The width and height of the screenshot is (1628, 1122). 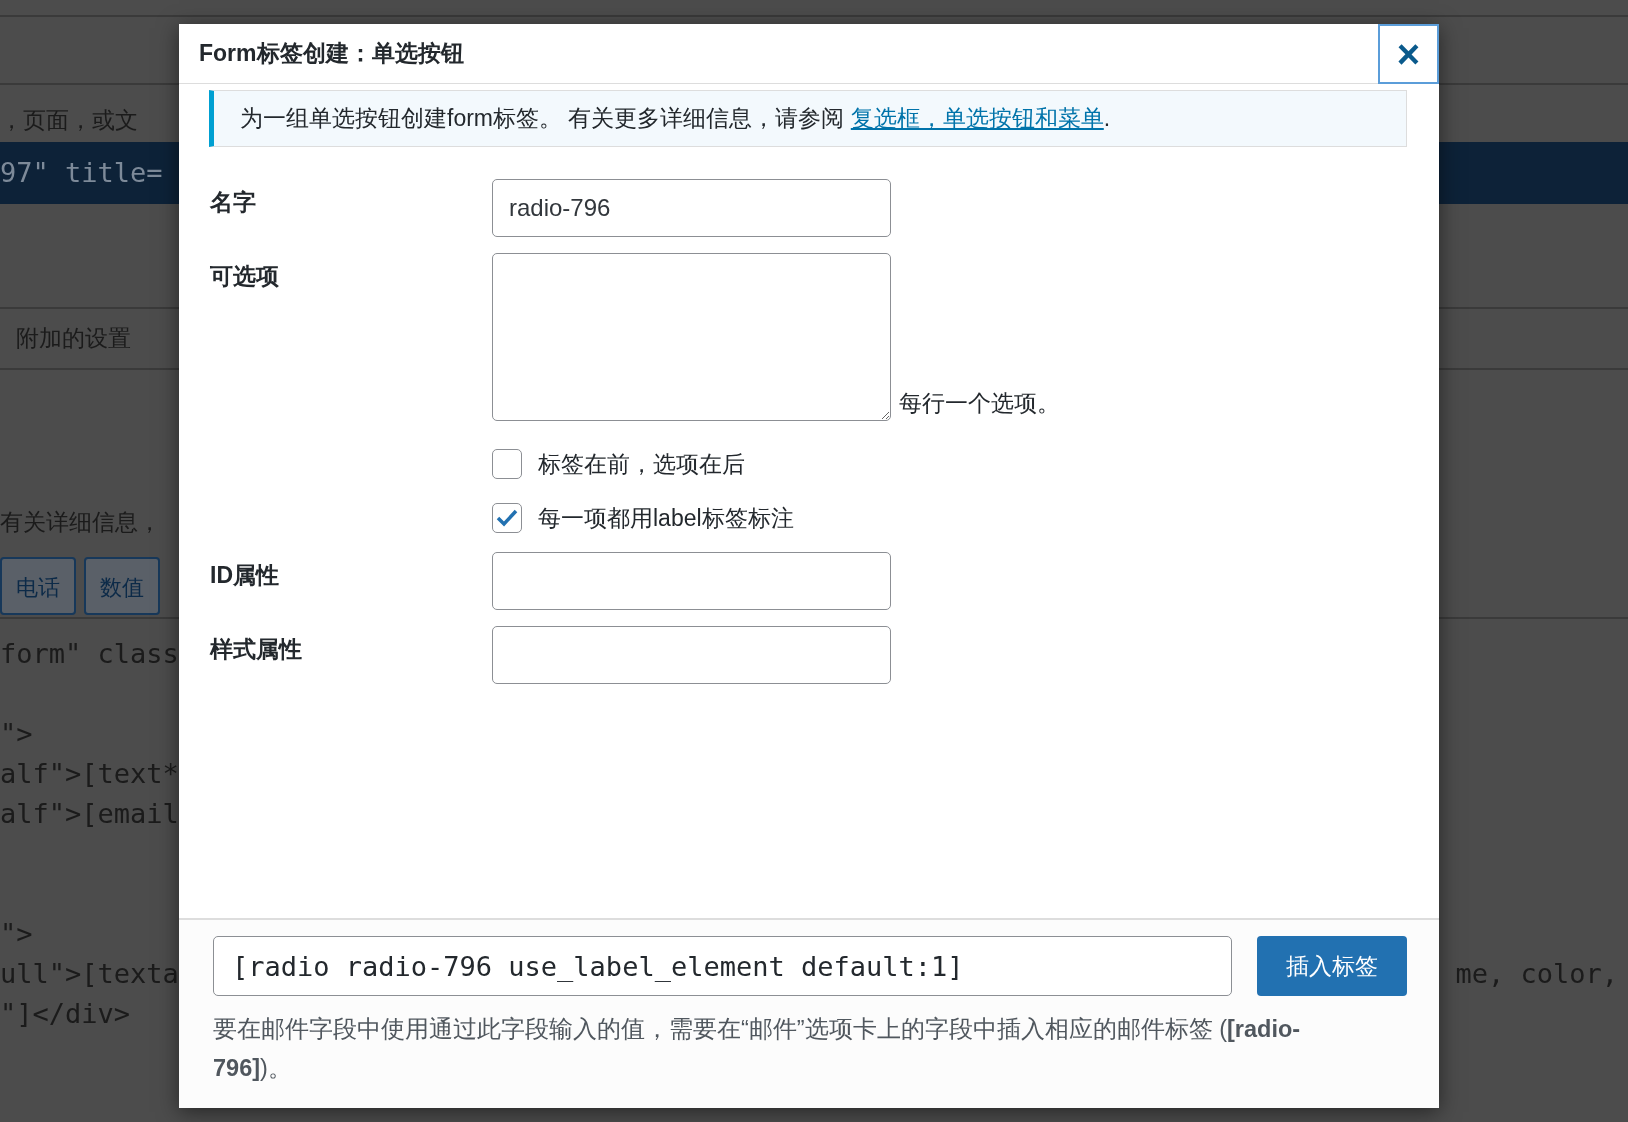 What do you see at coordinates (977, 118) in the screenshot?
I see `help-link: 复选框，单选按钮和菜单` at bounding box center [977, 118].